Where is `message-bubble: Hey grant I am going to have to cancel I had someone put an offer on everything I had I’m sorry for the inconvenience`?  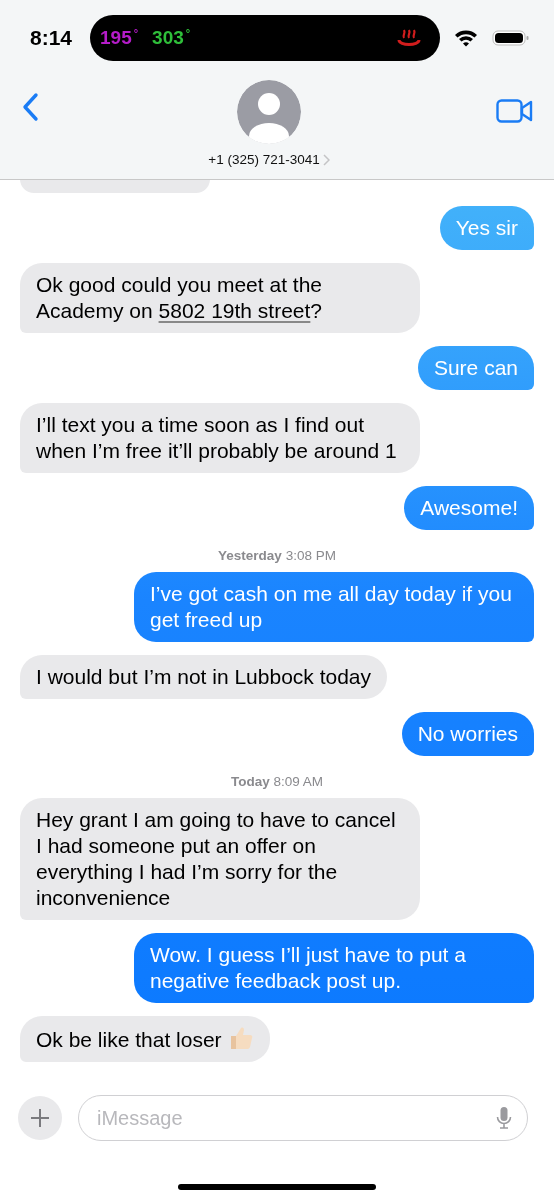 message-bubble: Hey grant I am going to have to cancel I had someone put an offer on everything I had I’m sorry for the inconvenience is located at coordinates (220, 859).